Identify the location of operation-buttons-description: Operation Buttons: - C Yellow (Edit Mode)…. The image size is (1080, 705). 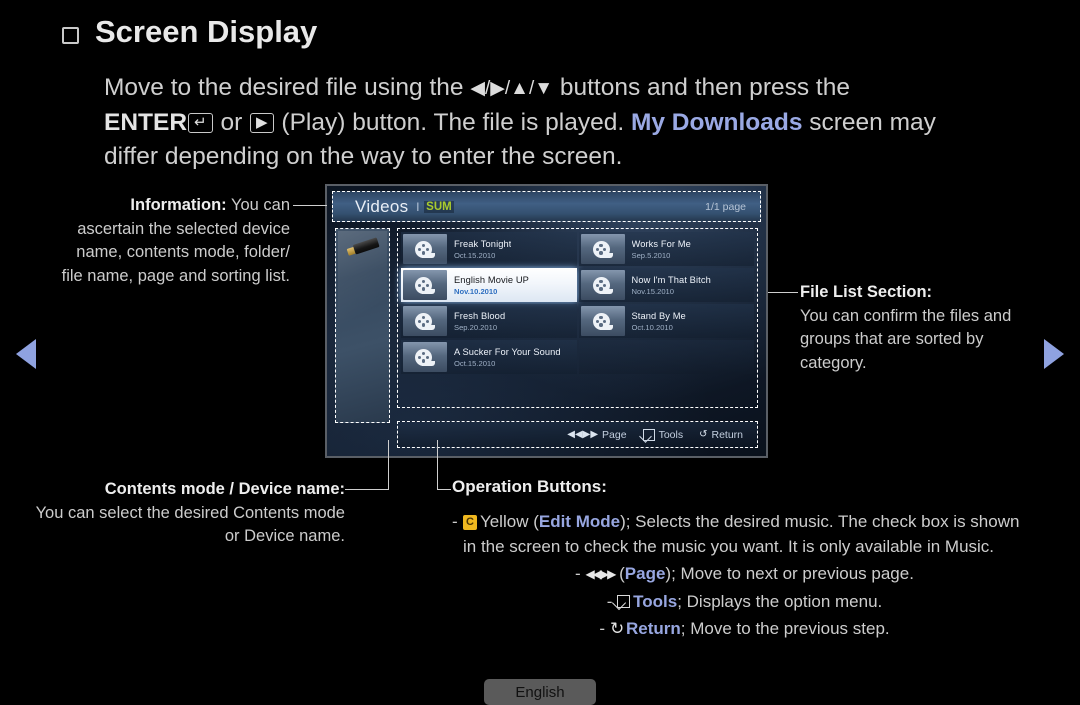
(744, 560).